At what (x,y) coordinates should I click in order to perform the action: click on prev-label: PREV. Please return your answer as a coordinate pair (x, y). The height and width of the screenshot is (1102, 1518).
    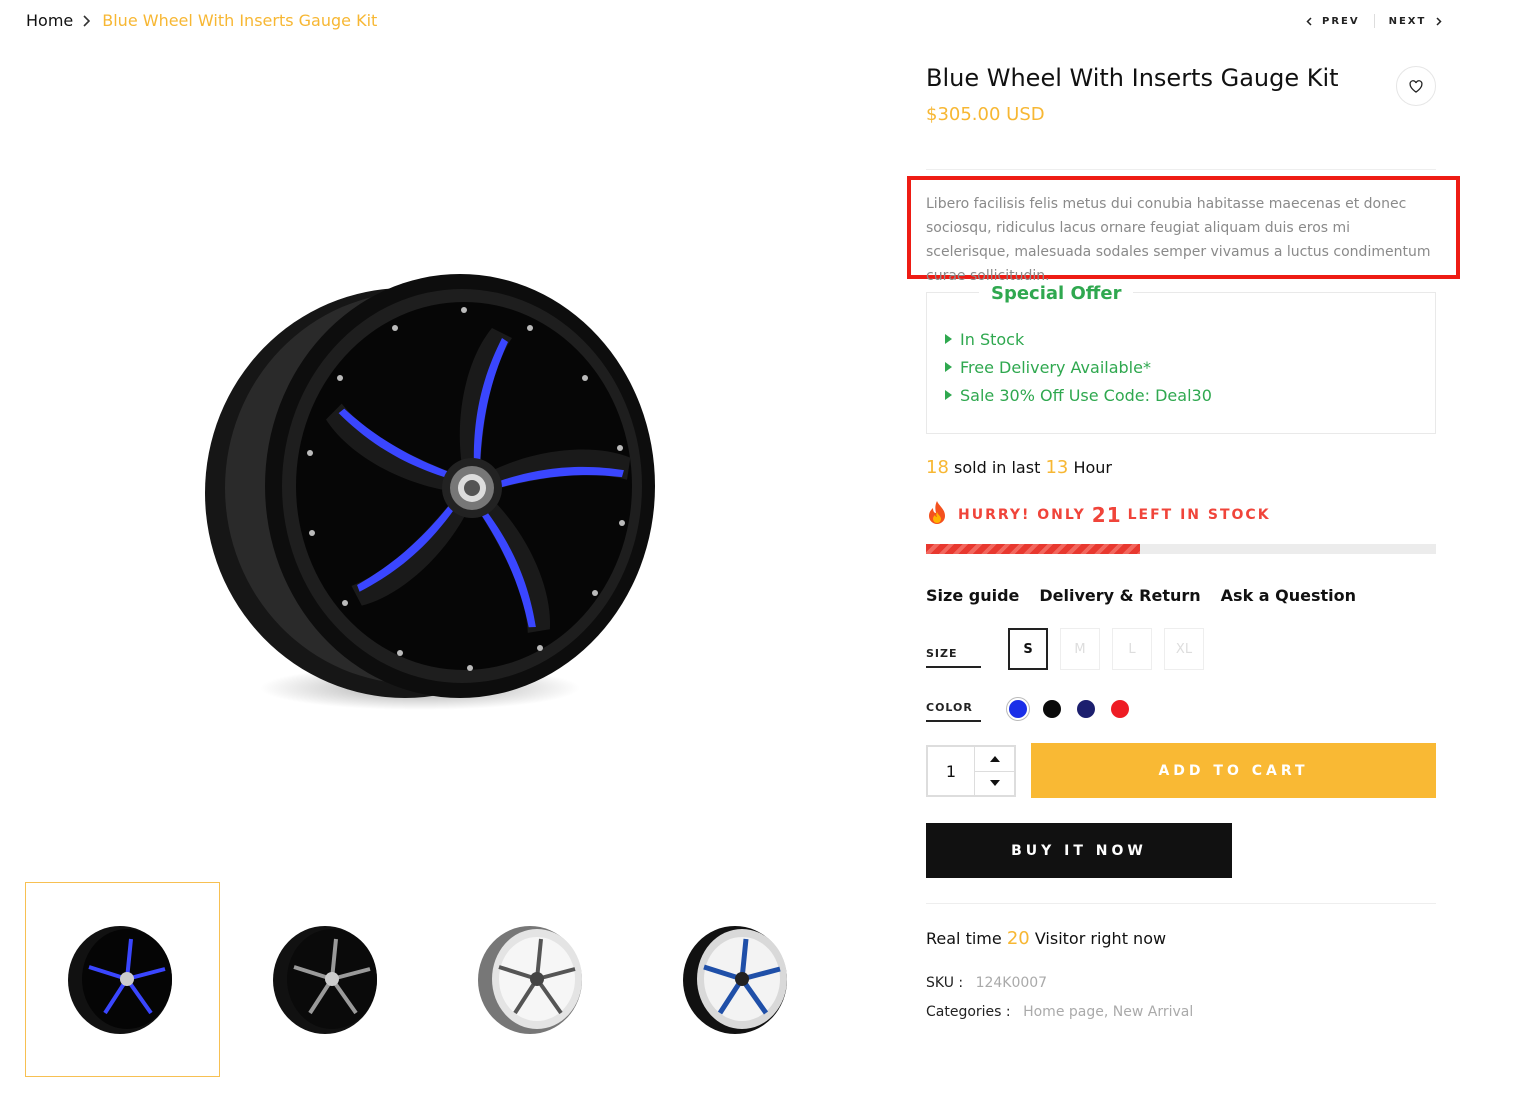
    Looking at the image, I should click on (1341, 21).